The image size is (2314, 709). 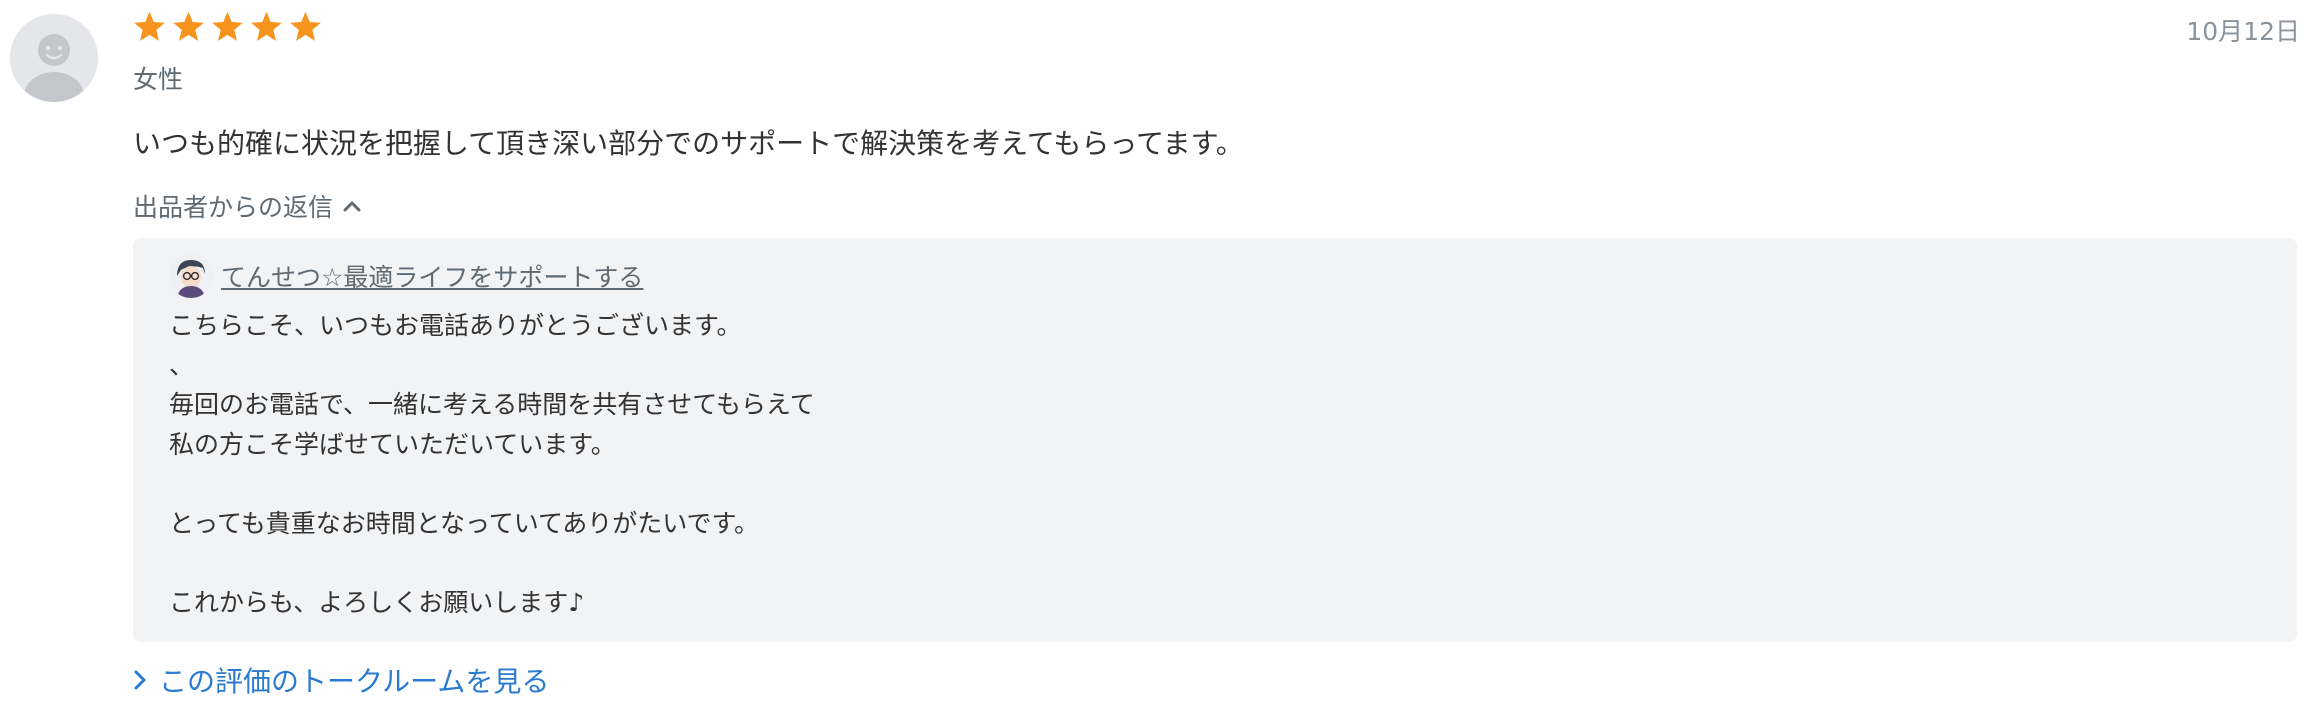 I want to click on seller-info: てんせつ☆最適ライフをサポートする, so click(x=406, y=276).